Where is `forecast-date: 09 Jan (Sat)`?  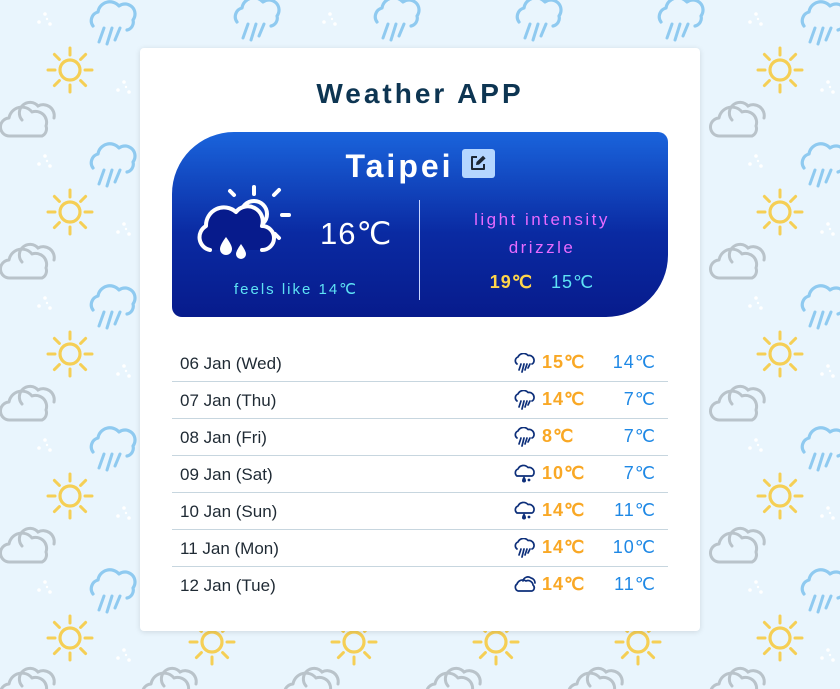
forecast-date: 09 Jan (Sat) is located at coordinates (226, 474).